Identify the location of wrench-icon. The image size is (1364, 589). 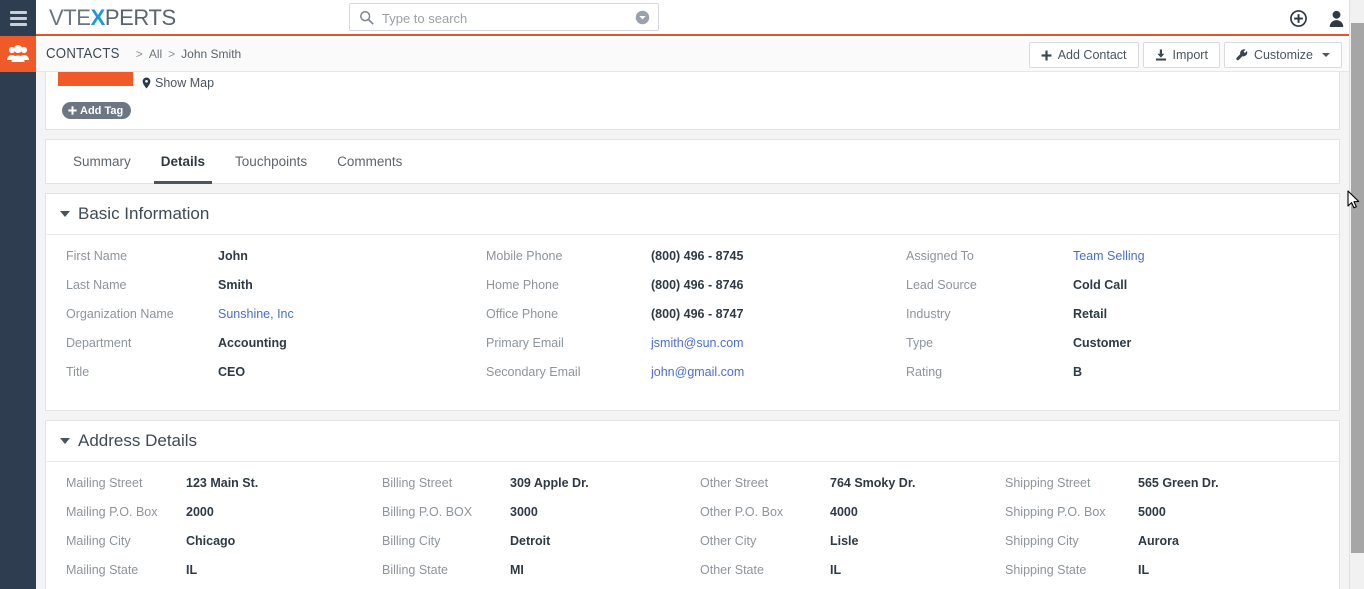
(1242, 55).